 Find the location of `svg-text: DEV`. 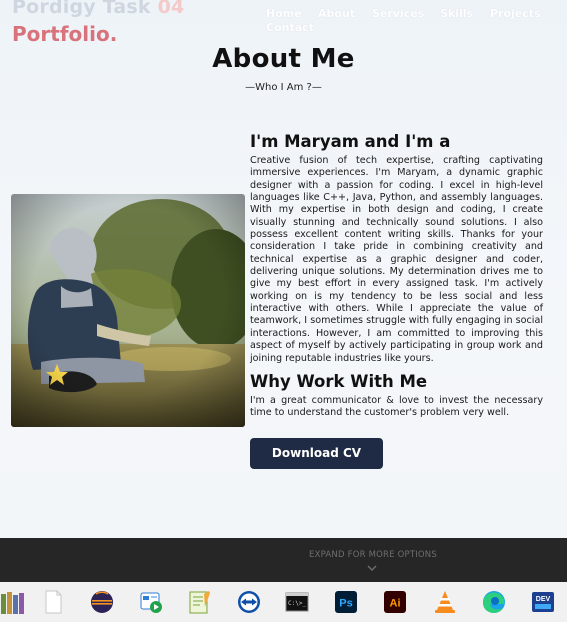

svg-text: DEV is located at coordinates (543, 599).